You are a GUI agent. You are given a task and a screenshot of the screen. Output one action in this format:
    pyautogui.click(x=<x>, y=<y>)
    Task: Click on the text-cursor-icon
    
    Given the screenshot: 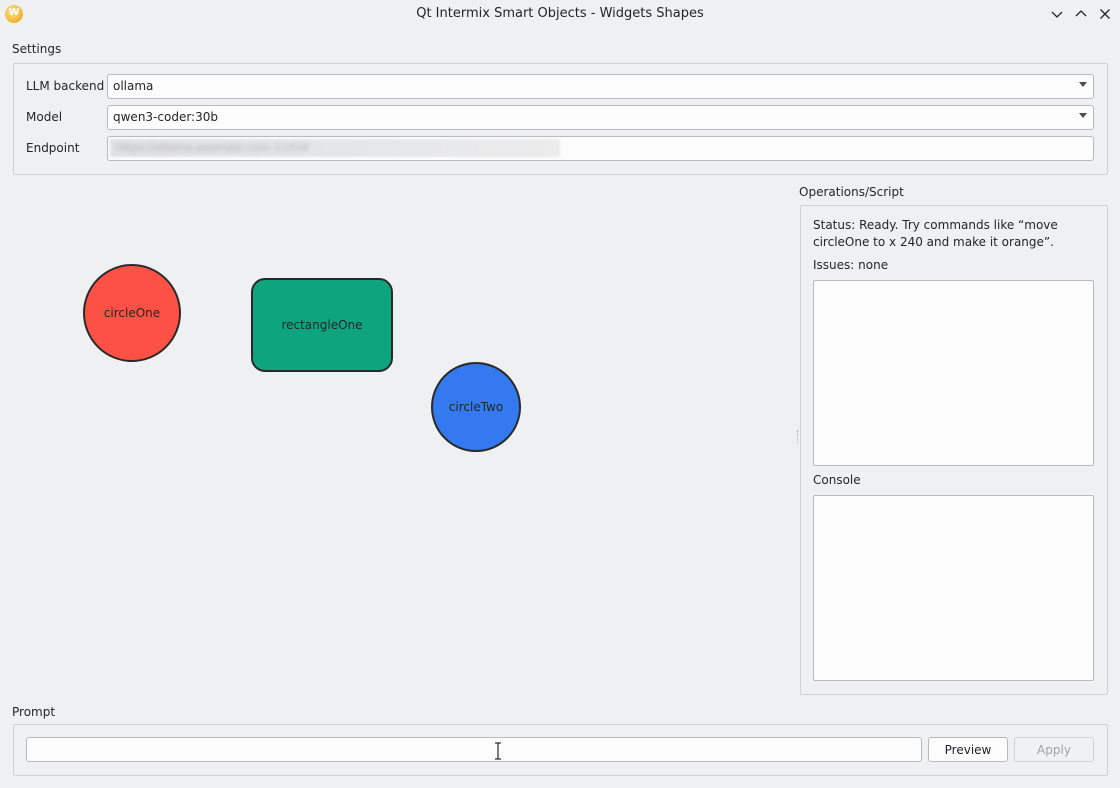 What is the action you would take?
    pyautogui.click(x=498, y=751)
    